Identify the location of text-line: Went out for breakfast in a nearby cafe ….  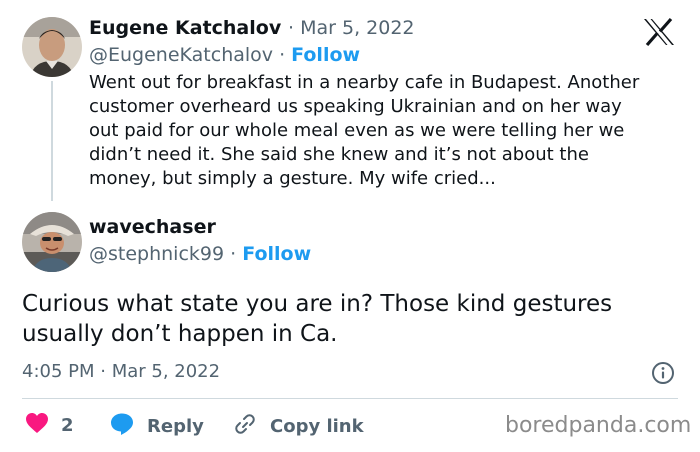
(364, 82).